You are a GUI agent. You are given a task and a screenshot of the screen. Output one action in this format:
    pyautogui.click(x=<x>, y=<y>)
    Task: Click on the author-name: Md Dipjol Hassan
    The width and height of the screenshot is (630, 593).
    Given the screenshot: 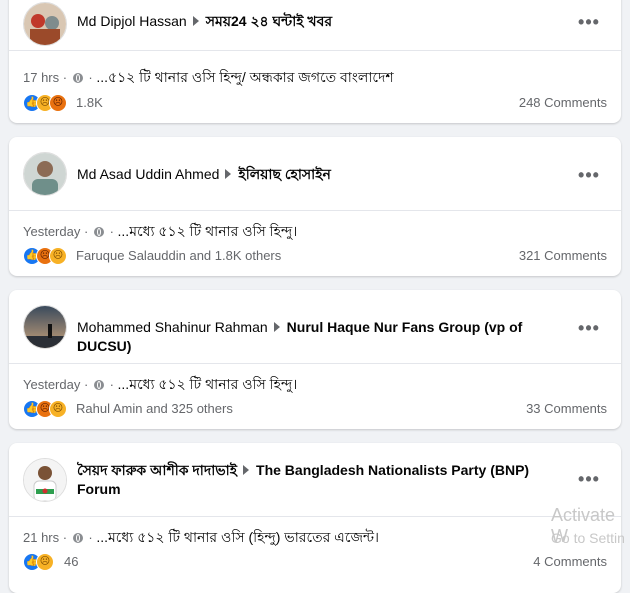 What is the action you would take?
    pyautogui.click(x=132, y=21)
    